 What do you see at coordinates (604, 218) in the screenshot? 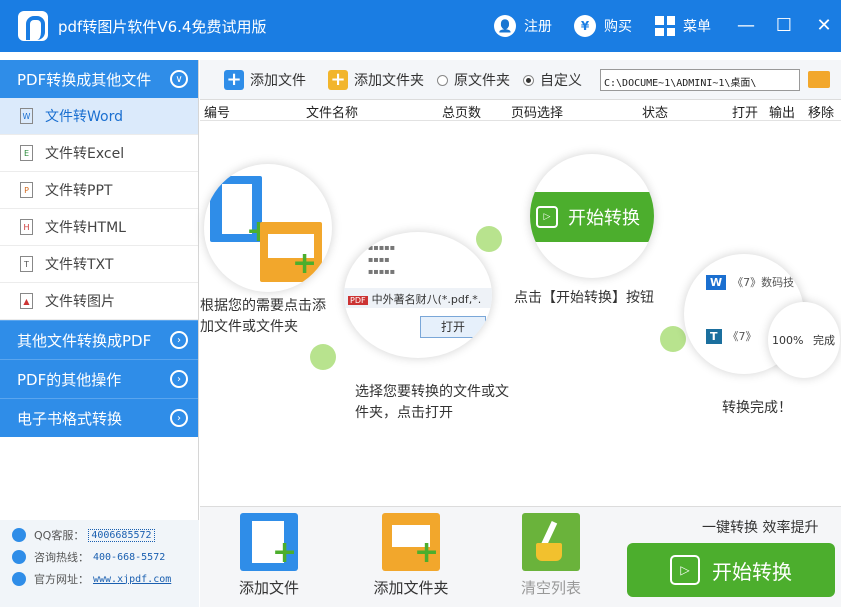
I see `bubble-start-label: 开始转换` at bounding box center [604, 218].